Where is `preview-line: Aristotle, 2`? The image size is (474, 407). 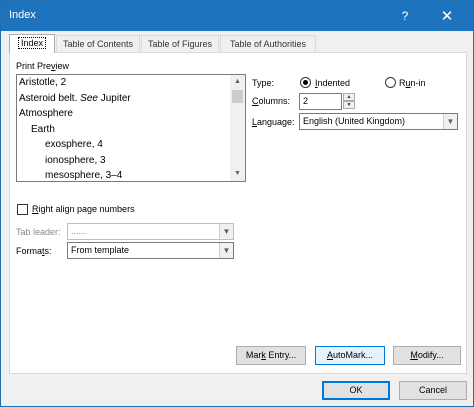
preview-line: Aristotle, 2 is located at coordinates (43, 82).